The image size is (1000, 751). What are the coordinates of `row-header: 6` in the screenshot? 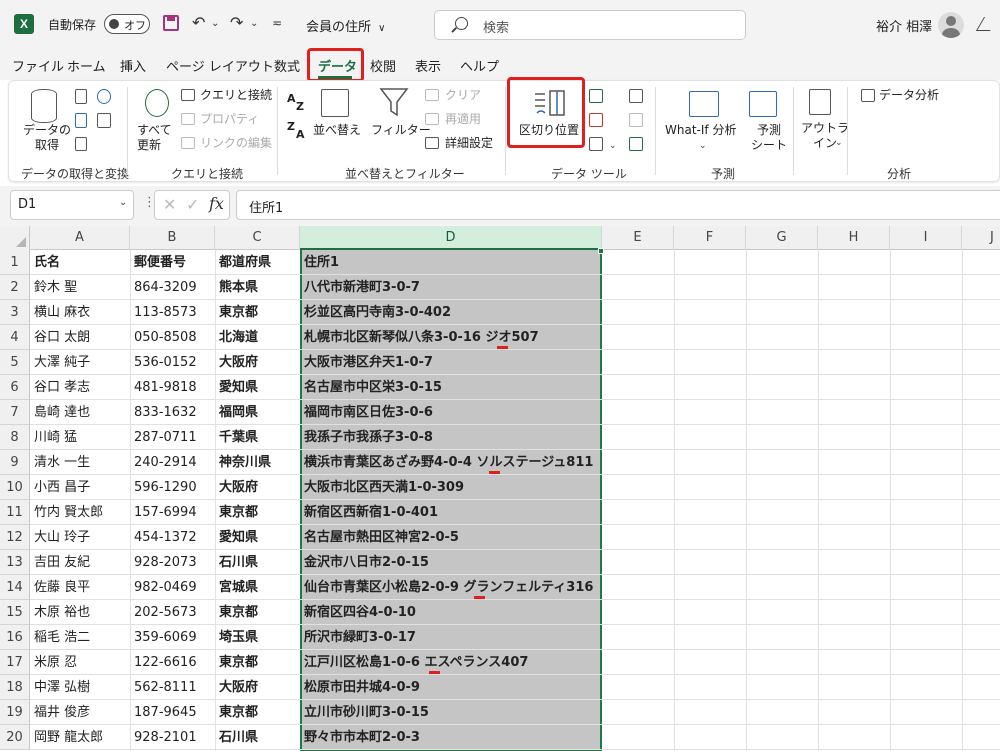 It's located at (15, 387).